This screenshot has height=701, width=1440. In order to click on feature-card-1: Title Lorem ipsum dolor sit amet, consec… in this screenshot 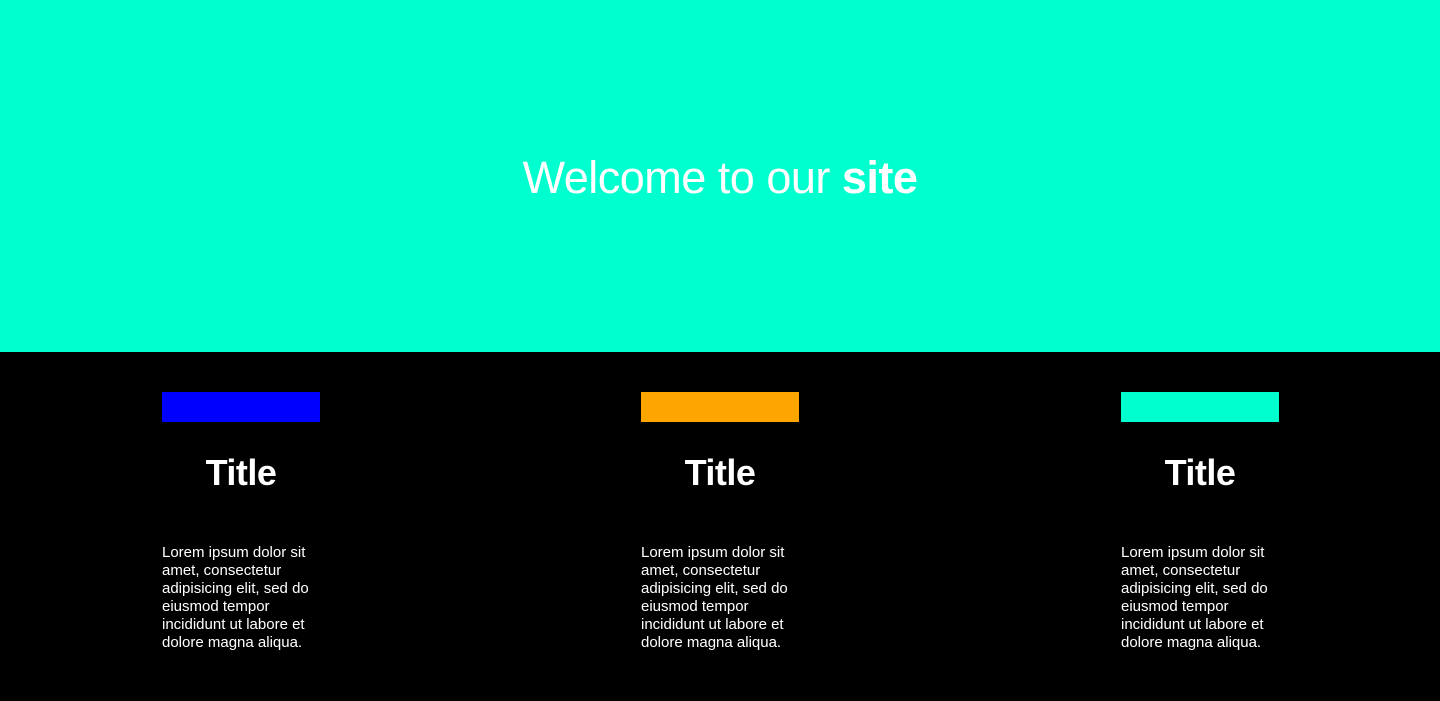, I will do `click(242, 522)`.